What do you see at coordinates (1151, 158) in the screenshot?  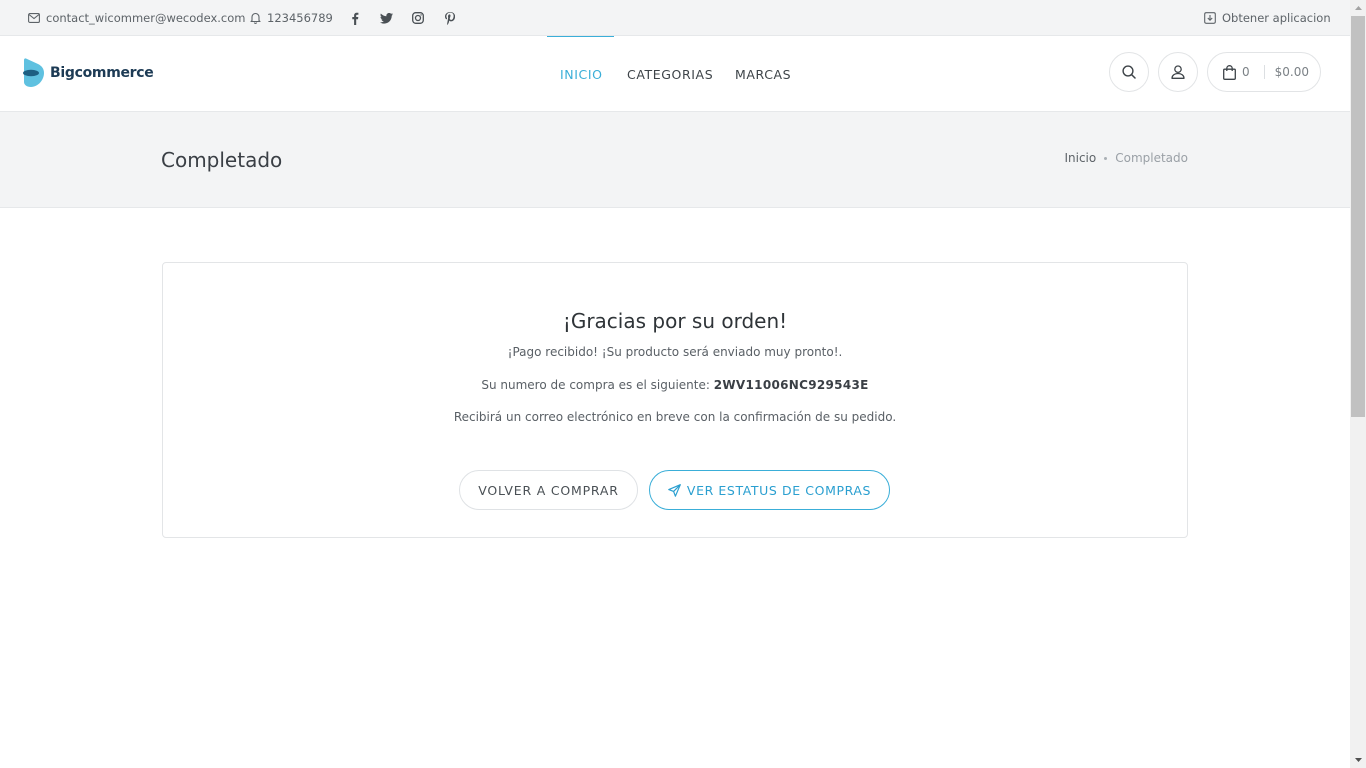 I see `breadcrumb-current: Completado` at bounding box center [1151, 158].